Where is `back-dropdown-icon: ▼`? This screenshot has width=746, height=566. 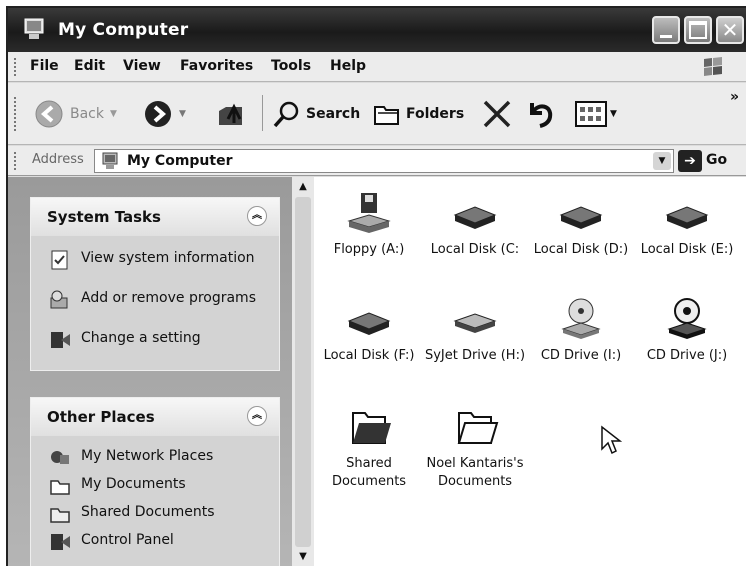
back-dropdown-icon: ▼ is located at coordinates (113, 114).